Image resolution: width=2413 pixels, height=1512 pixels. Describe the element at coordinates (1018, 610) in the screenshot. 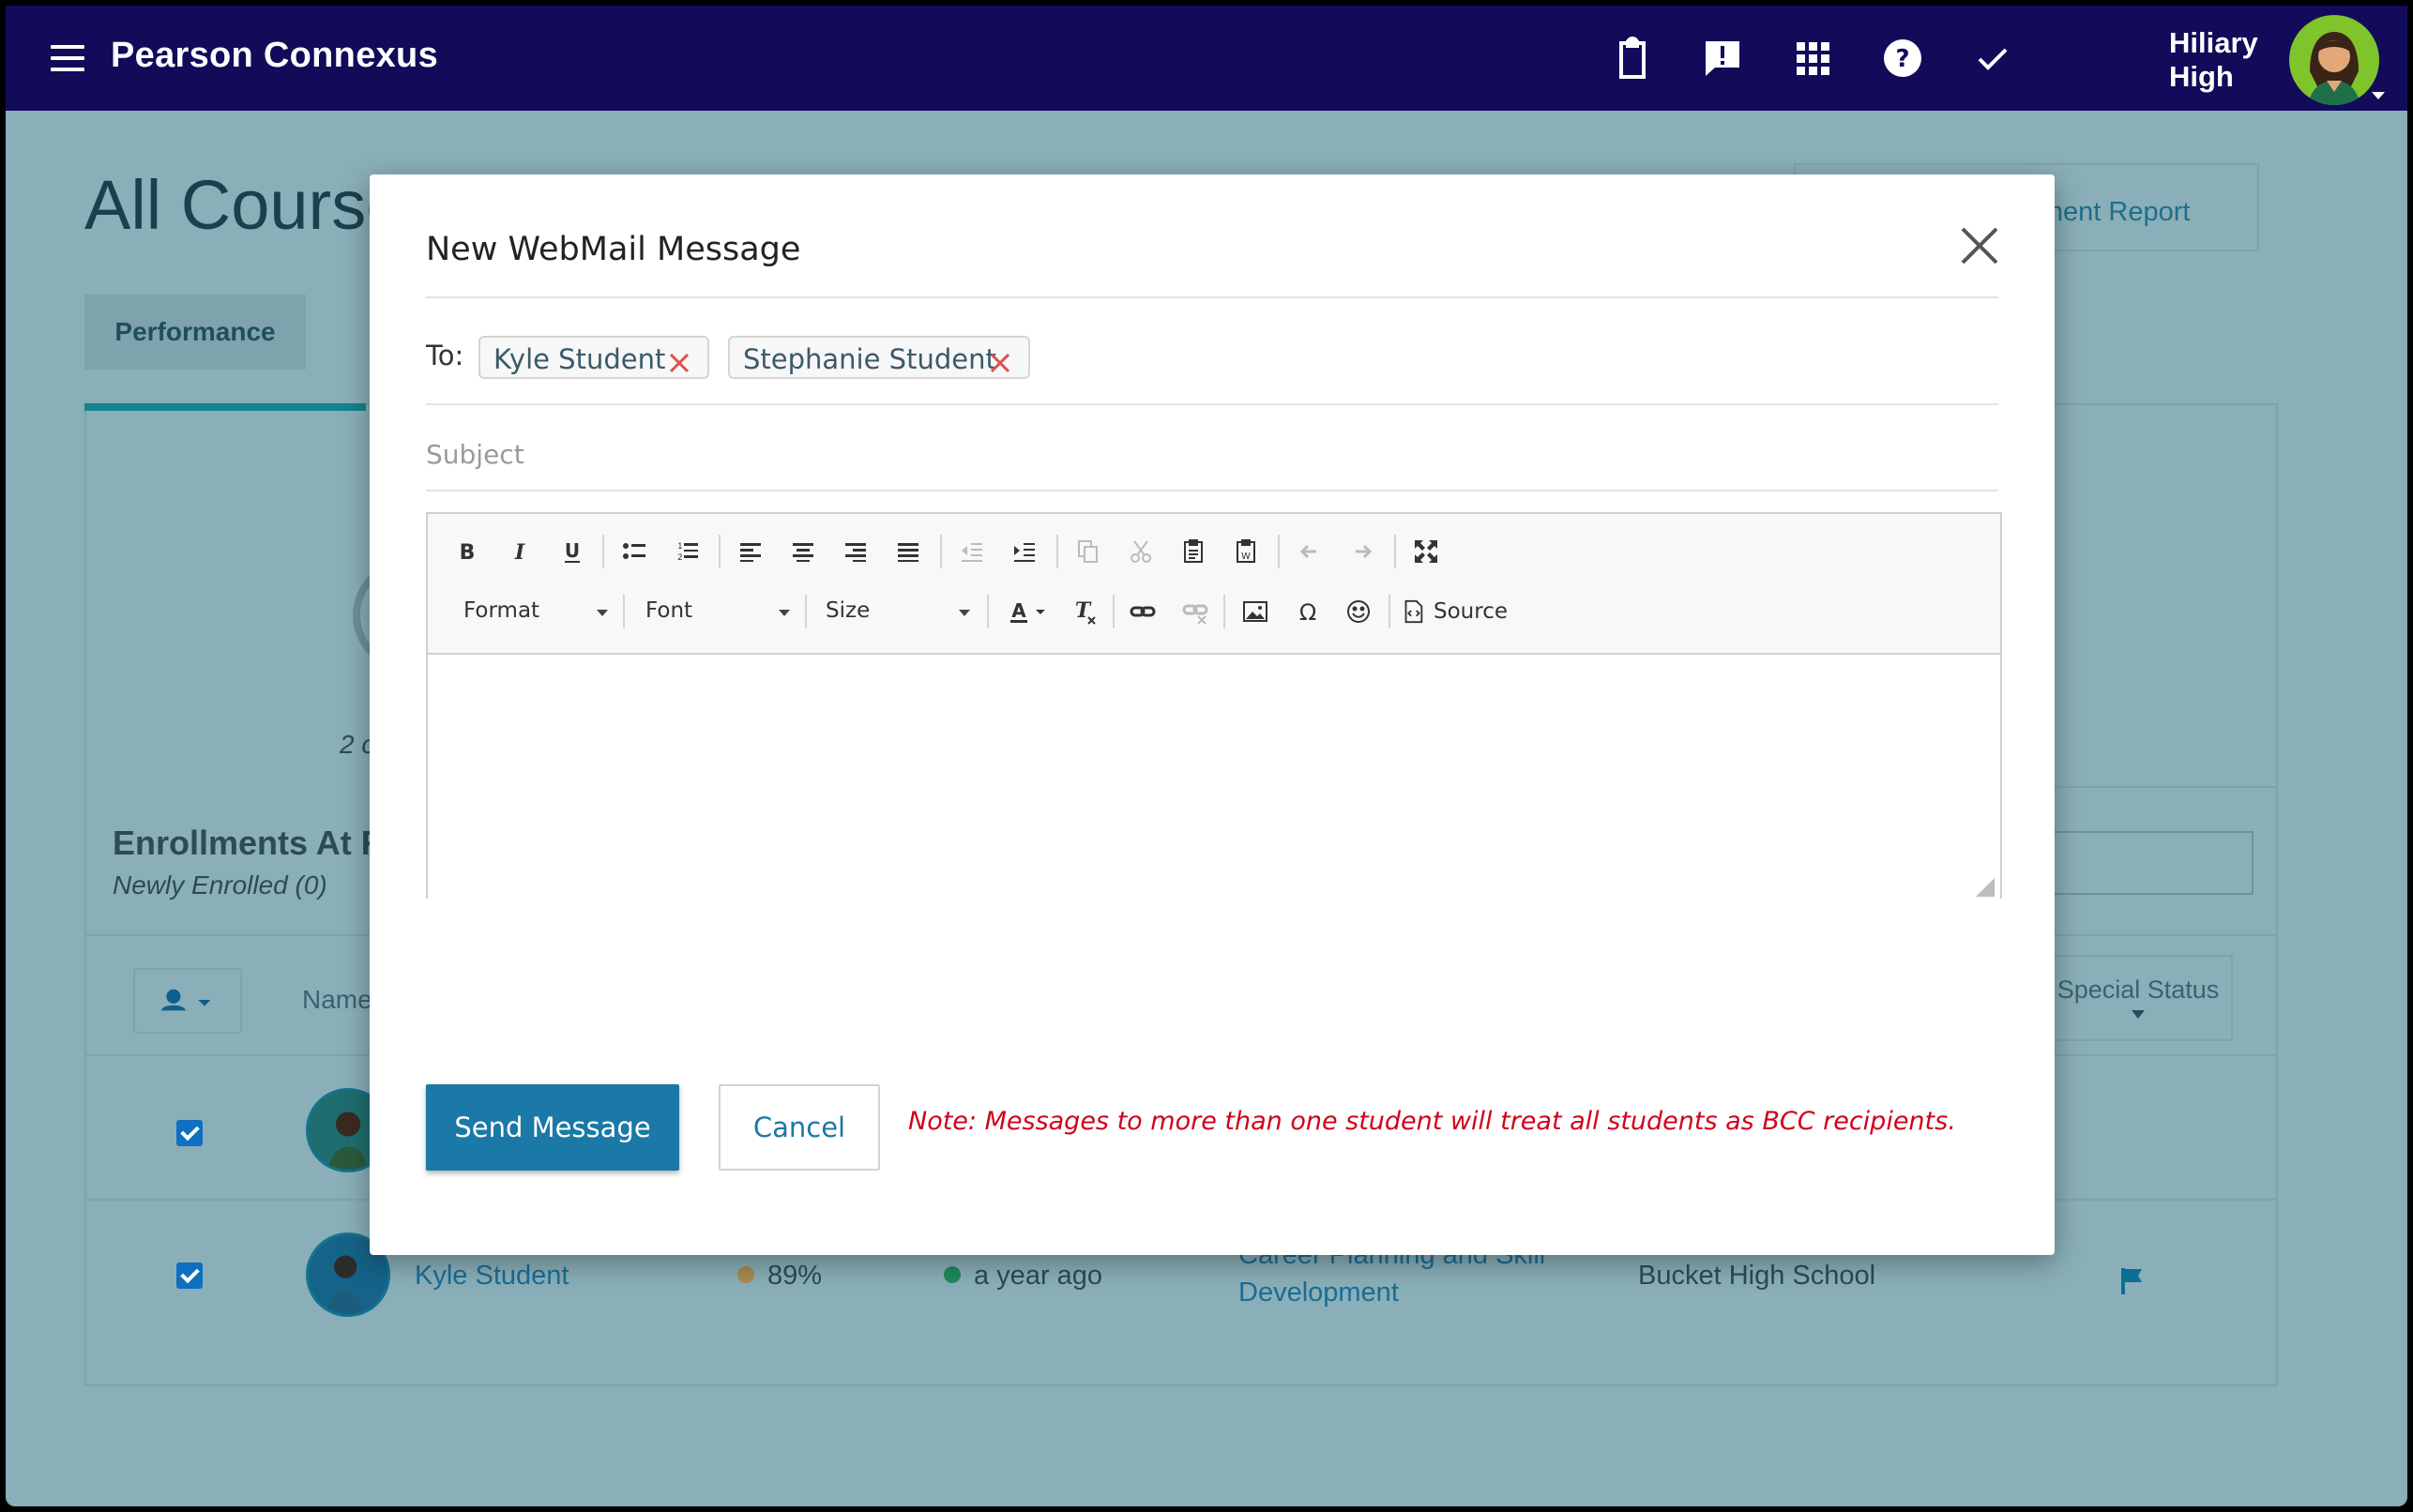

I see `svg-text: A` at that location.